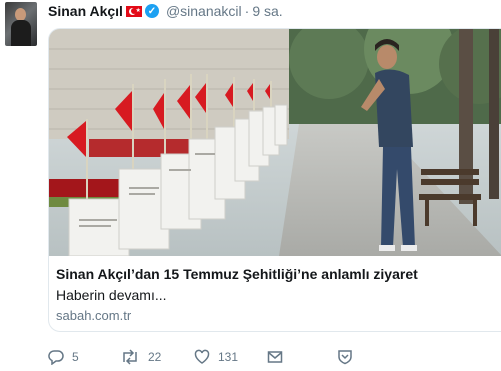  Describe the element at coordinates (216, 357) in the screenshot. I see `like-button: 131` at that location.